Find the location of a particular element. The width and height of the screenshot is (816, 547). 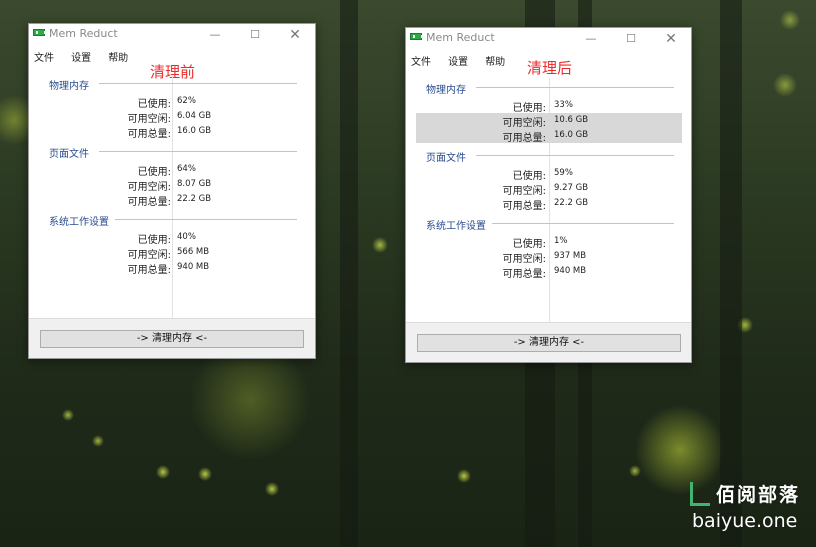

stat-row: 已使用: 33% is located at coordinates (549, 106).